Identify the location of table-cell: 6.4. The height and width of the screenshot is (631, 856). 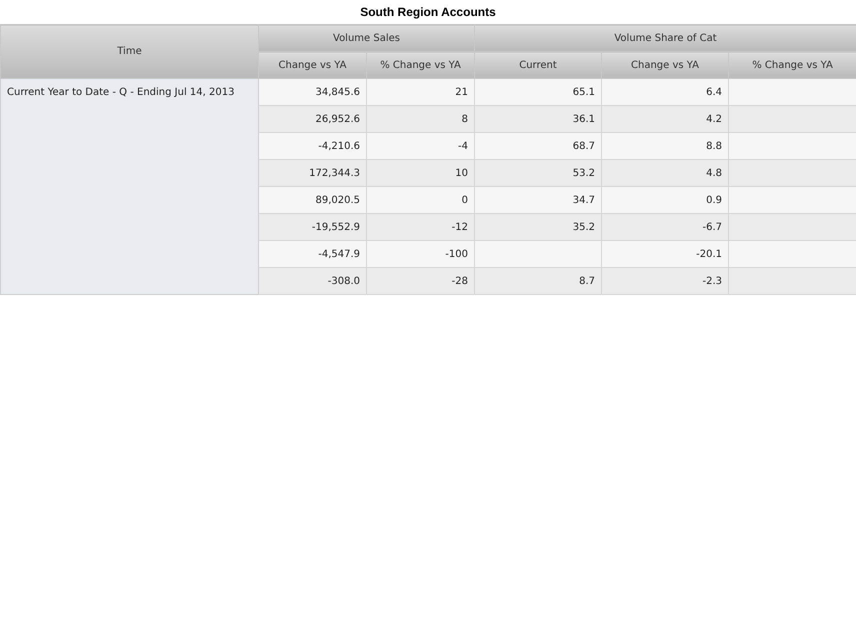
(665, 92).